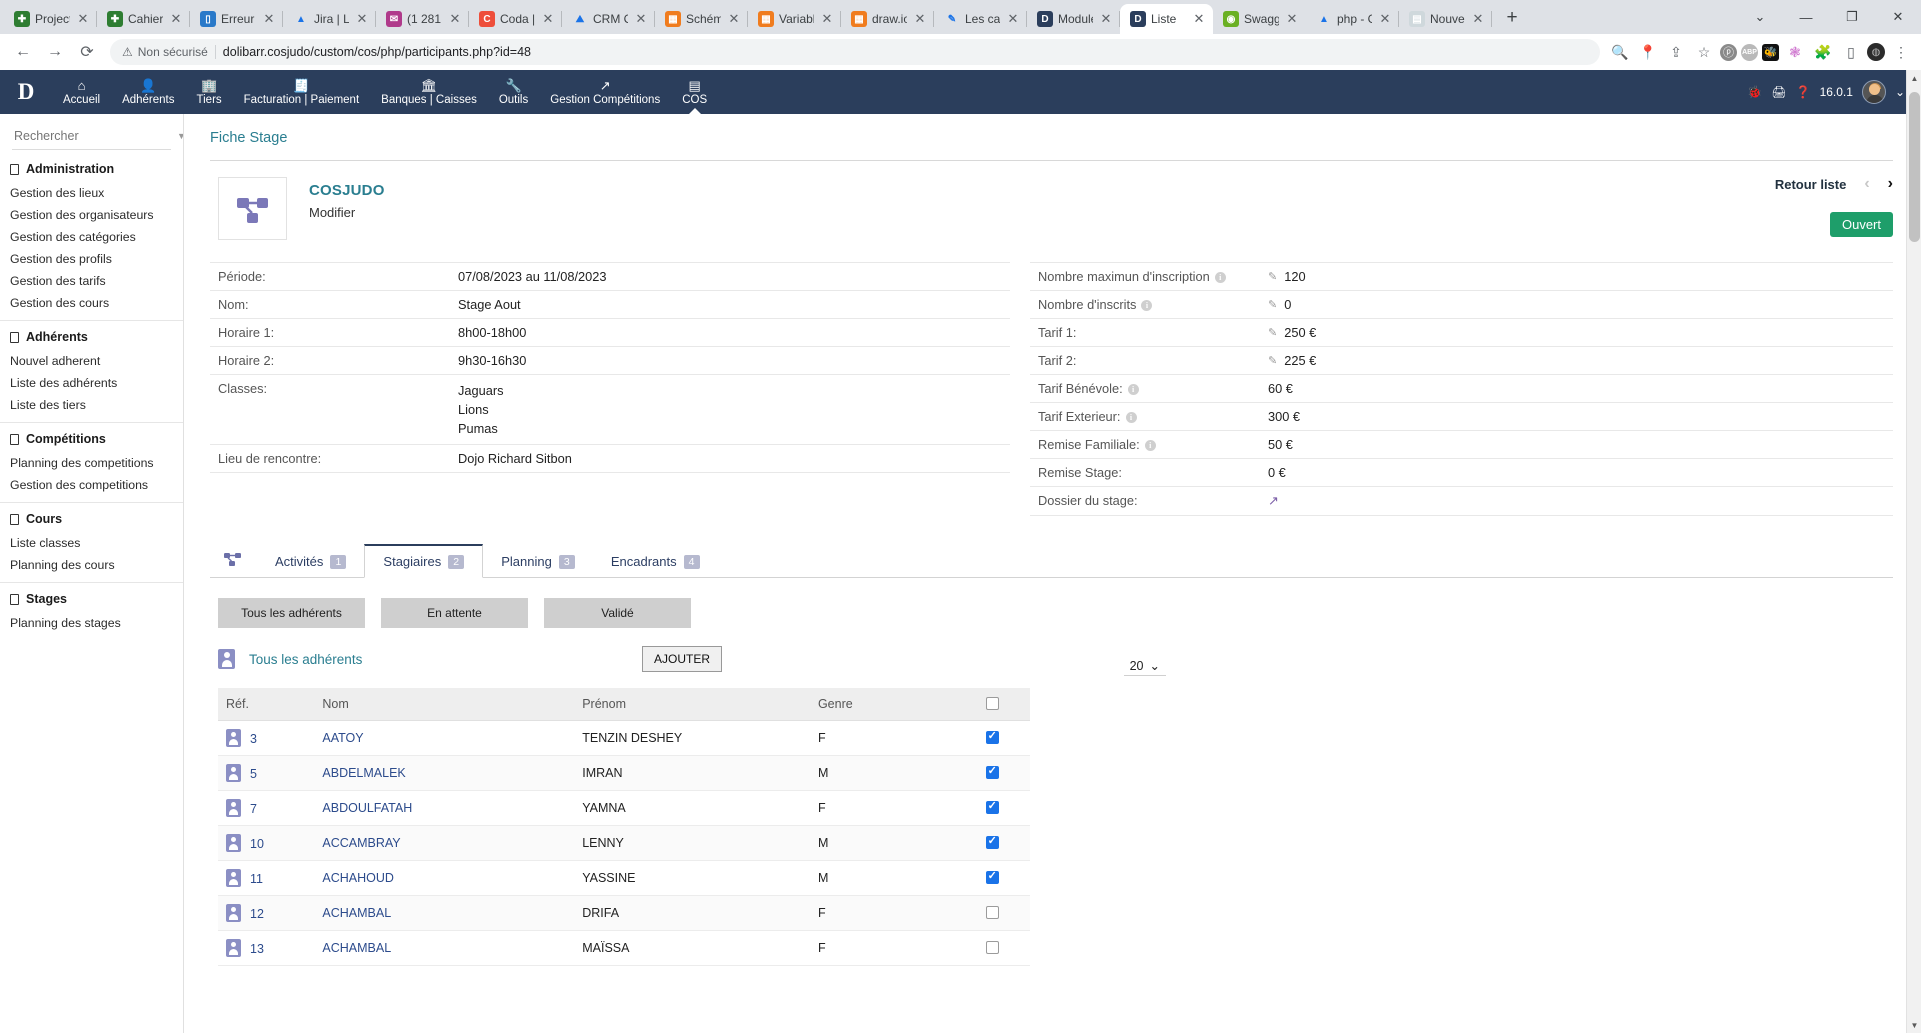 This screenshot has height=1033, width=1921. What do you see at coordinates (1914, 167) in the screenshot?
I see `scrollbar-thumb` at bounding box center [1914, 167].